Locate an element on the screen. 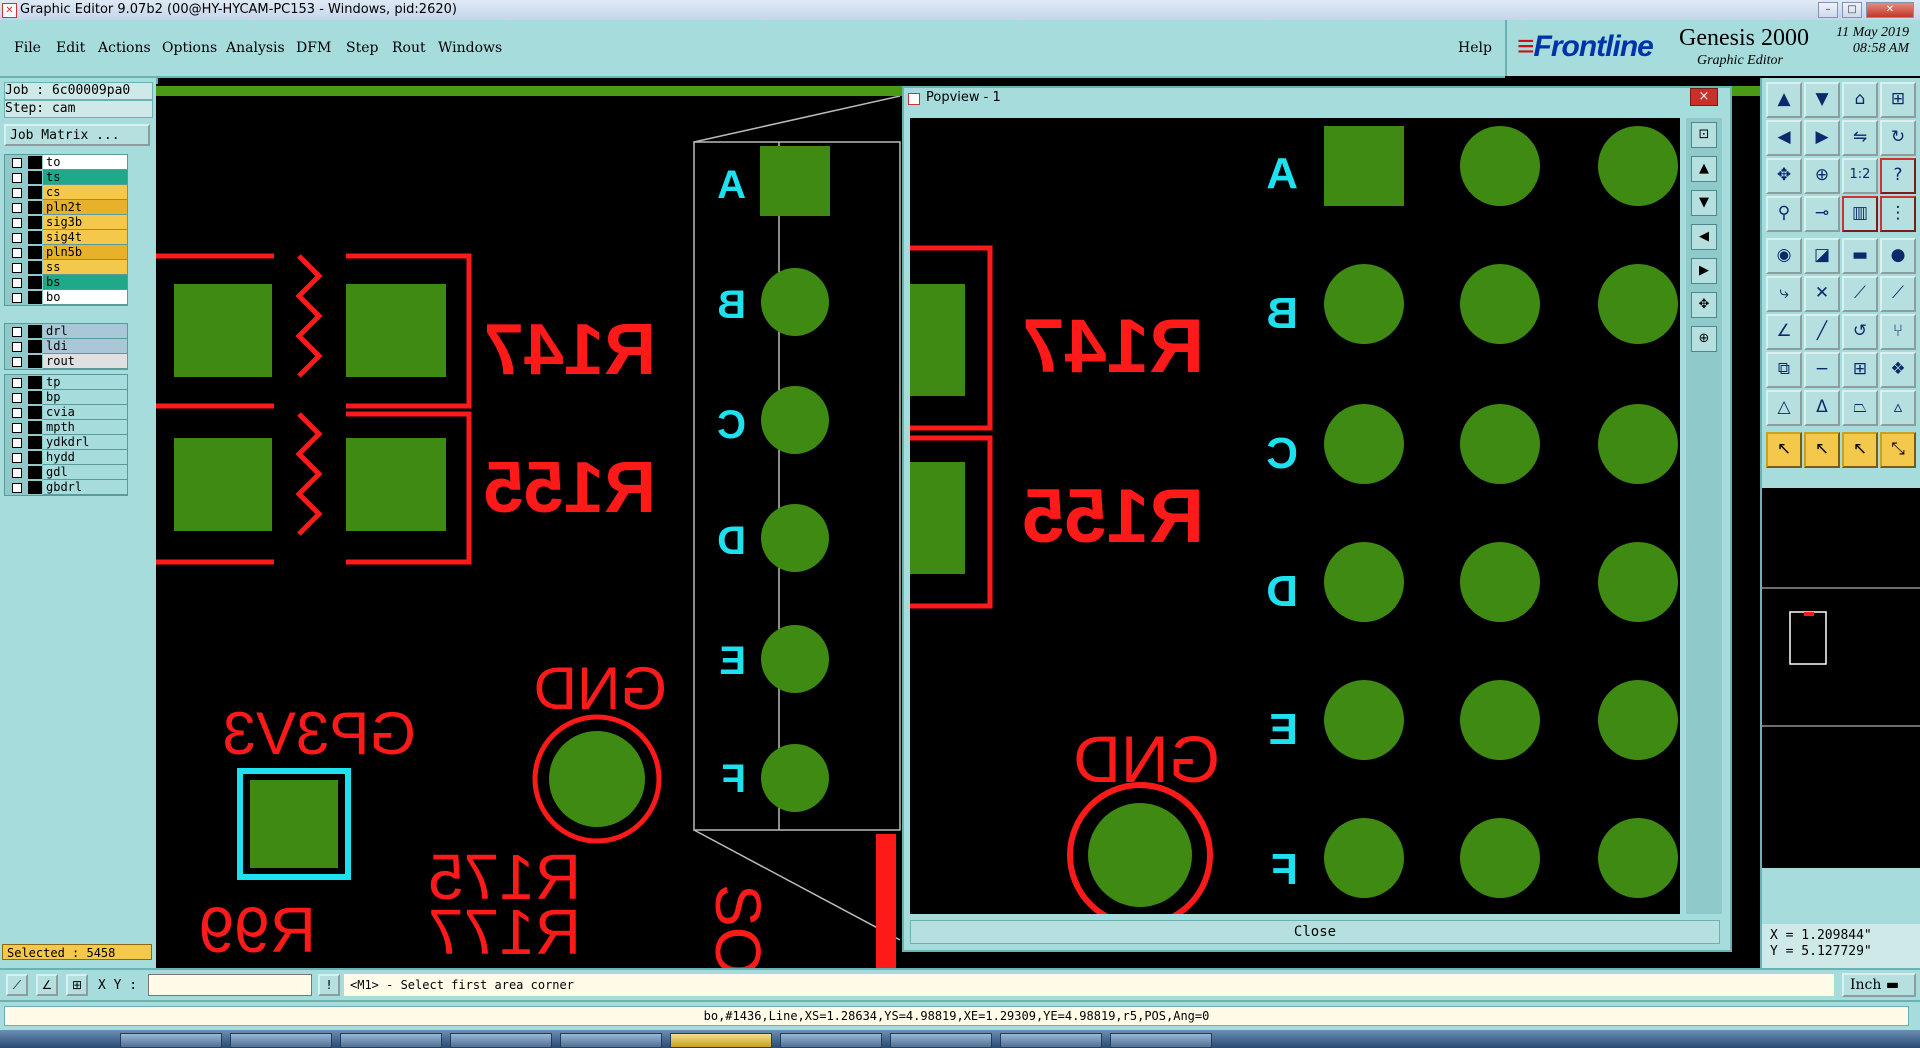 Image resolution: width=1920 pixels, height=1048 pixels. triangle-a-icon: Δ is located at coordinates (1822, 408).